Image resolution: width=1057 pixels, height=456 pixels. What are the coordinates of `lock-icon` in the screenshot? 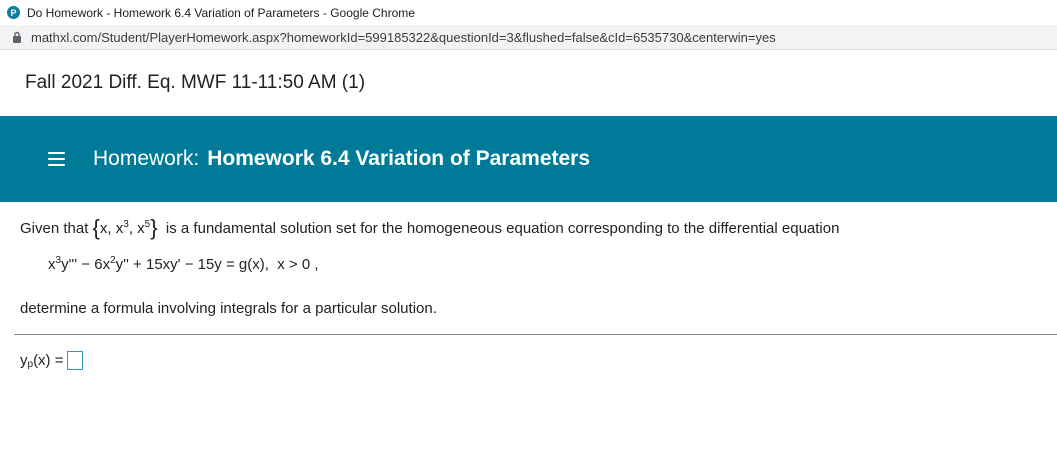 It's located at (17, 37).